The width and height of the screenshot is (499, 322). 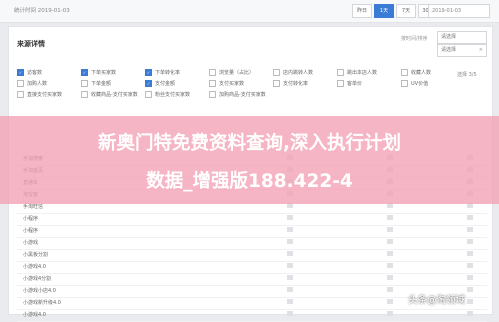 What do you see at coordinates (298, 73) in the screenshot?
I see `checkbox-label: 店内跳转人数` at bounding box center [298, 73].